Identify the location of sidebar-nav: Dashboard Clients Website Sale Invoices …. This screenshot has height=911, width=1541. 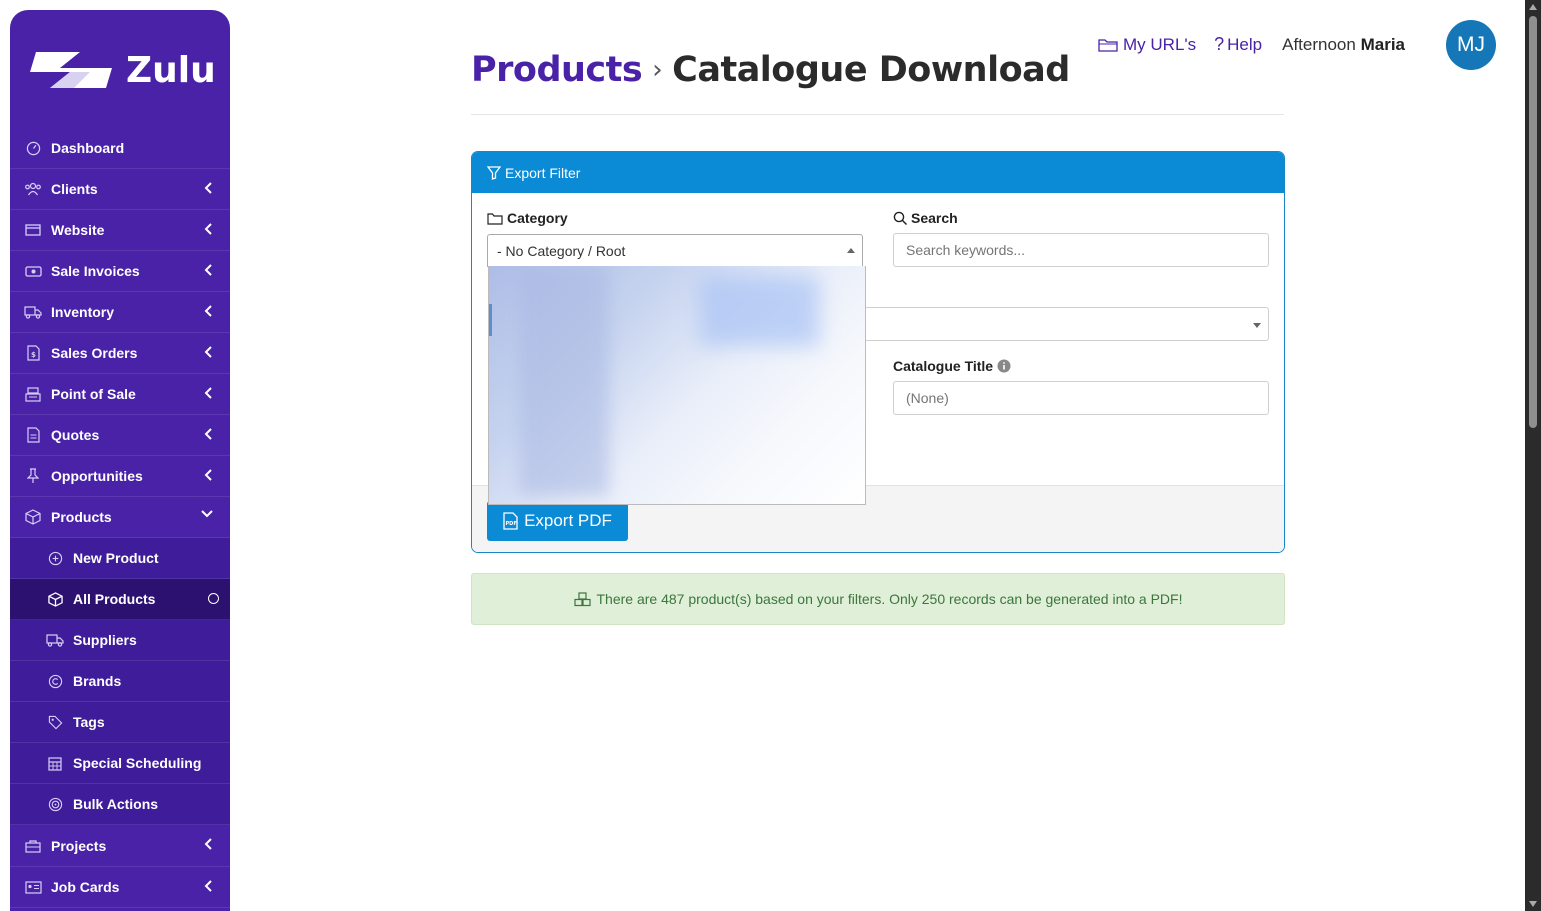
(120, 518).